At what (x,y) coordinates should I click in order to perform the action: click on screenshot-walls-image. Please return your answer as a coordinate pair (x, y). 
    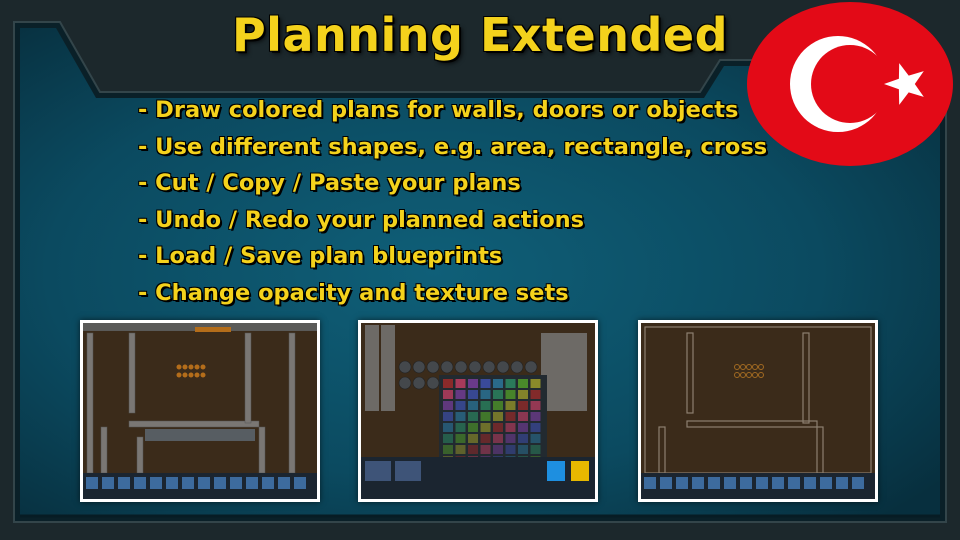
    Looking at the image, I should click on (200, 411).